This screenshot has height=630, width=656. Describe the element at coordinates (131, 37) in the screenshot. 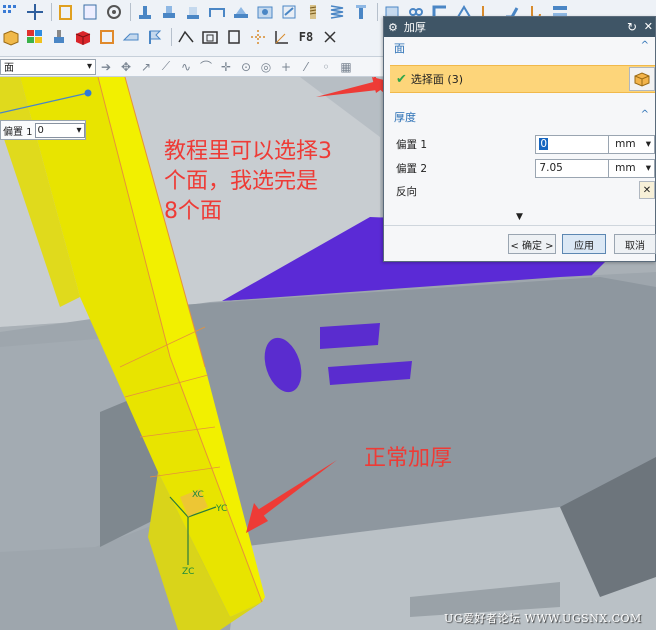

I see `prism-icon` at that location.